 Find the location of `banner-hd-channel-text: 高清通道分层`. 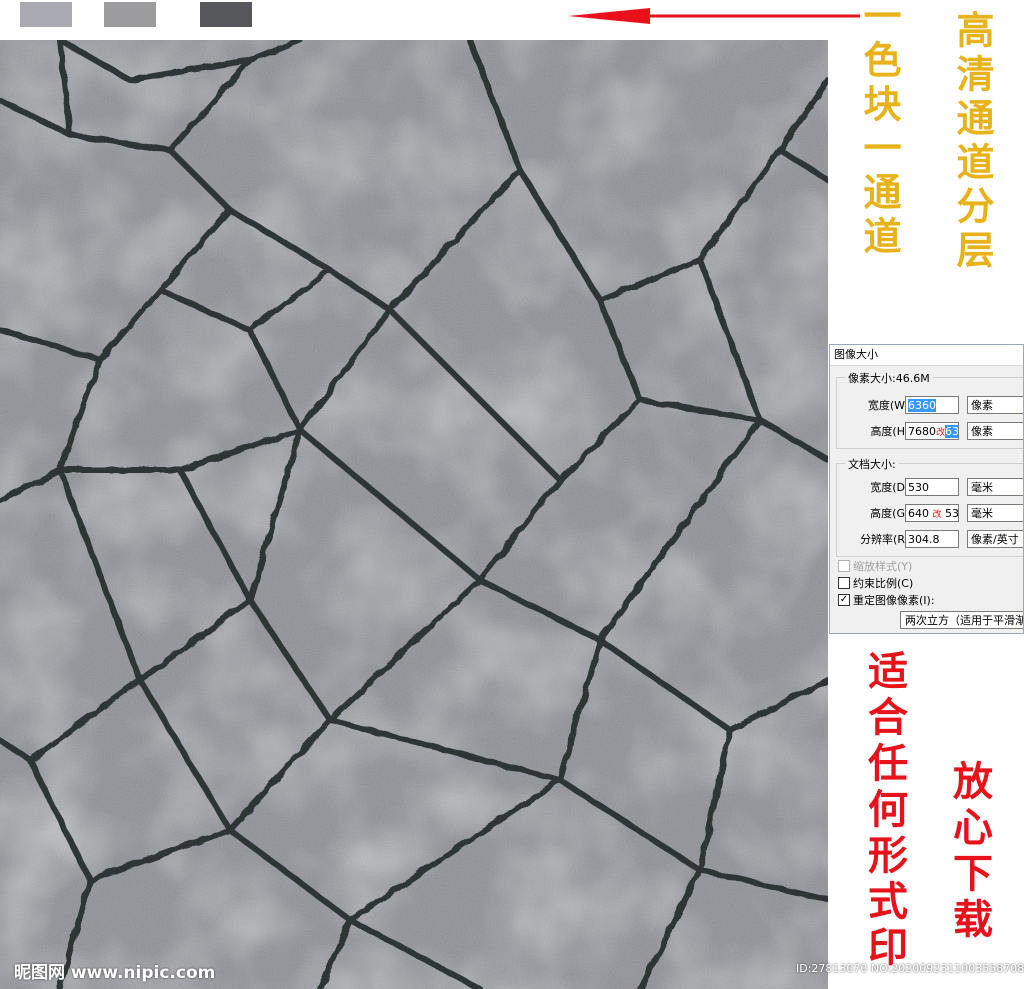

banner-hd-channel-text: 高清通道分层 is located at coordinates (972, 142).